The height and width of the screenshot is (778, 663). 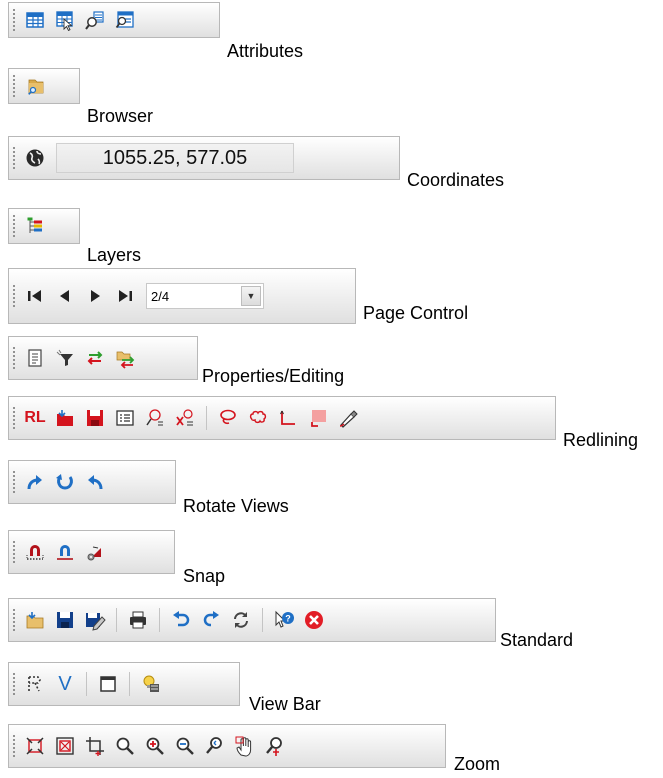 I want to click on draw-polygon-button, so click(x=228, y=418).